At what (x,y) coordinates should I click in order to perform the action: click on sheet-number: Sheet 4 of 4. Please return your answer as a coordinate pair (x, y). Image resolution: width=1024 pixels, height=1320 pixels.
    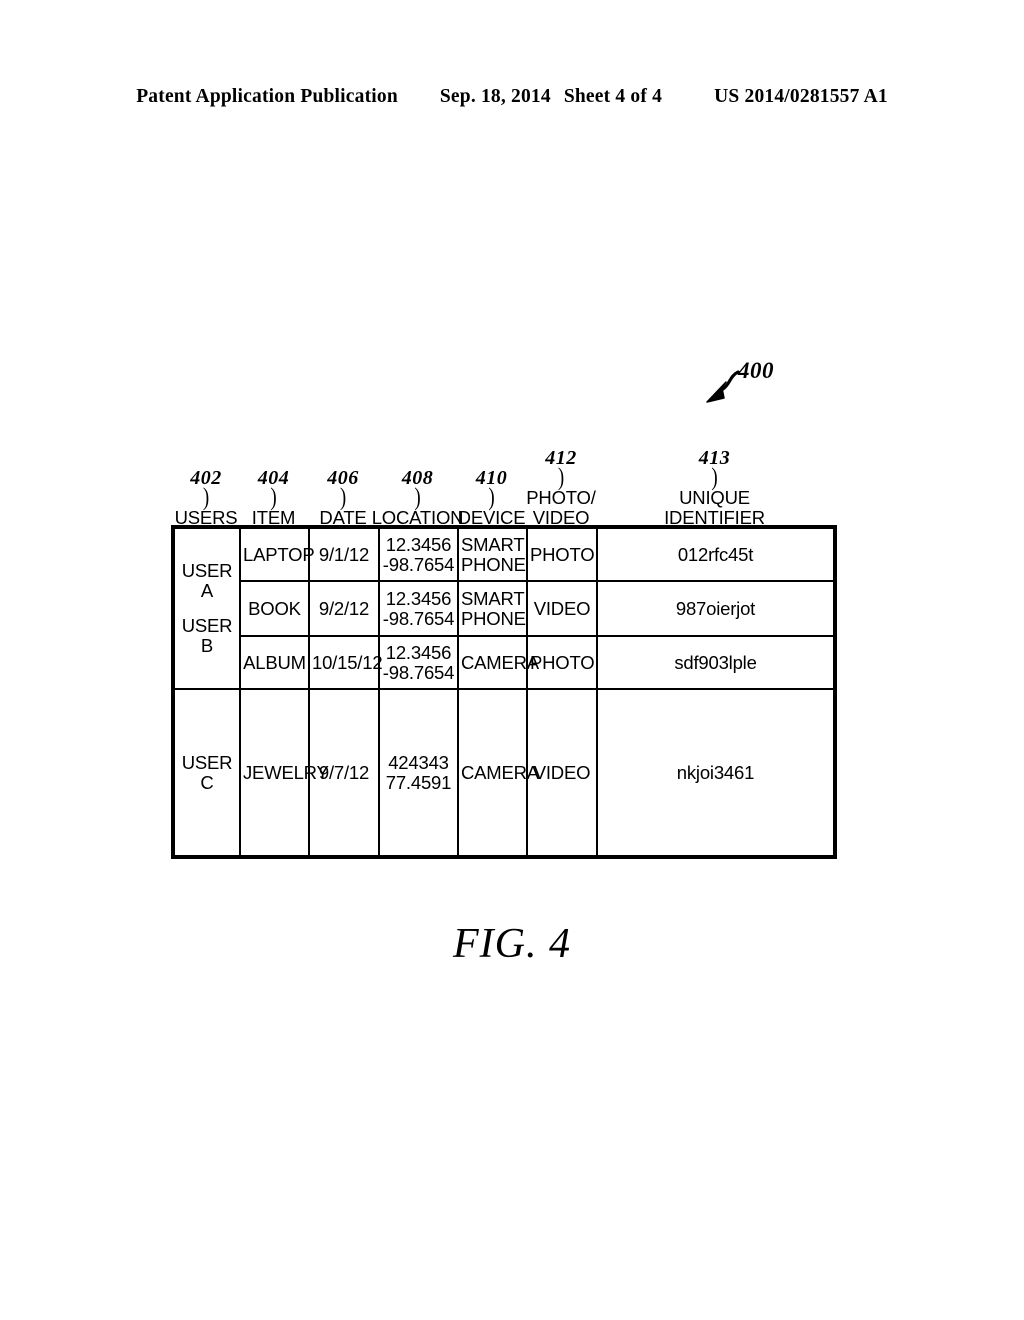
    Looking at the image, I should click on (613, 96).